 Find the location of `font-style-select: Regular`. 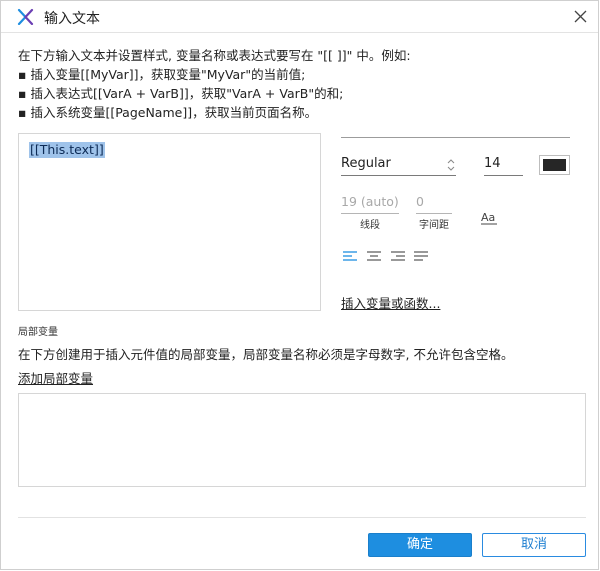

font-style-select: Regular is located at coordinates (398, 165).